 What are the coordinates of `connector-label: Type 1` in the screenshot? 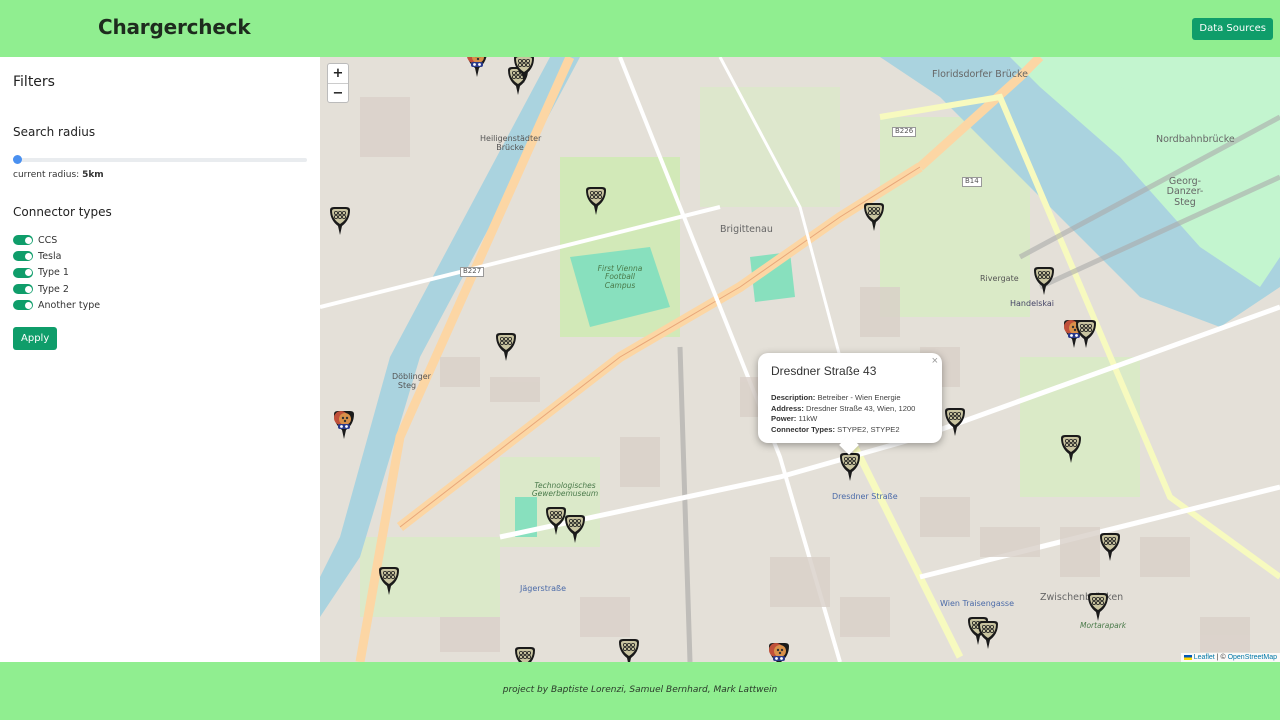 It's located at (53, 273).